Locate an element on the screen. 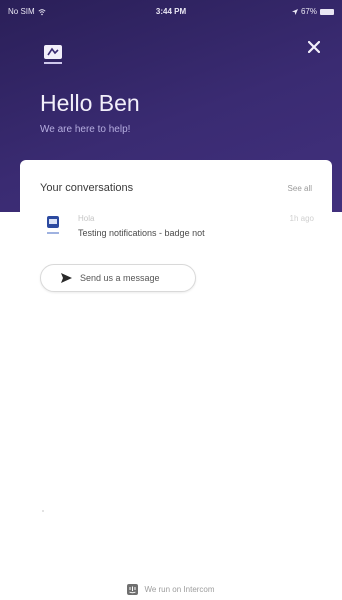 The height and width of the screenshot is (600, 342). close-icon is located at coordinates (314, 47).